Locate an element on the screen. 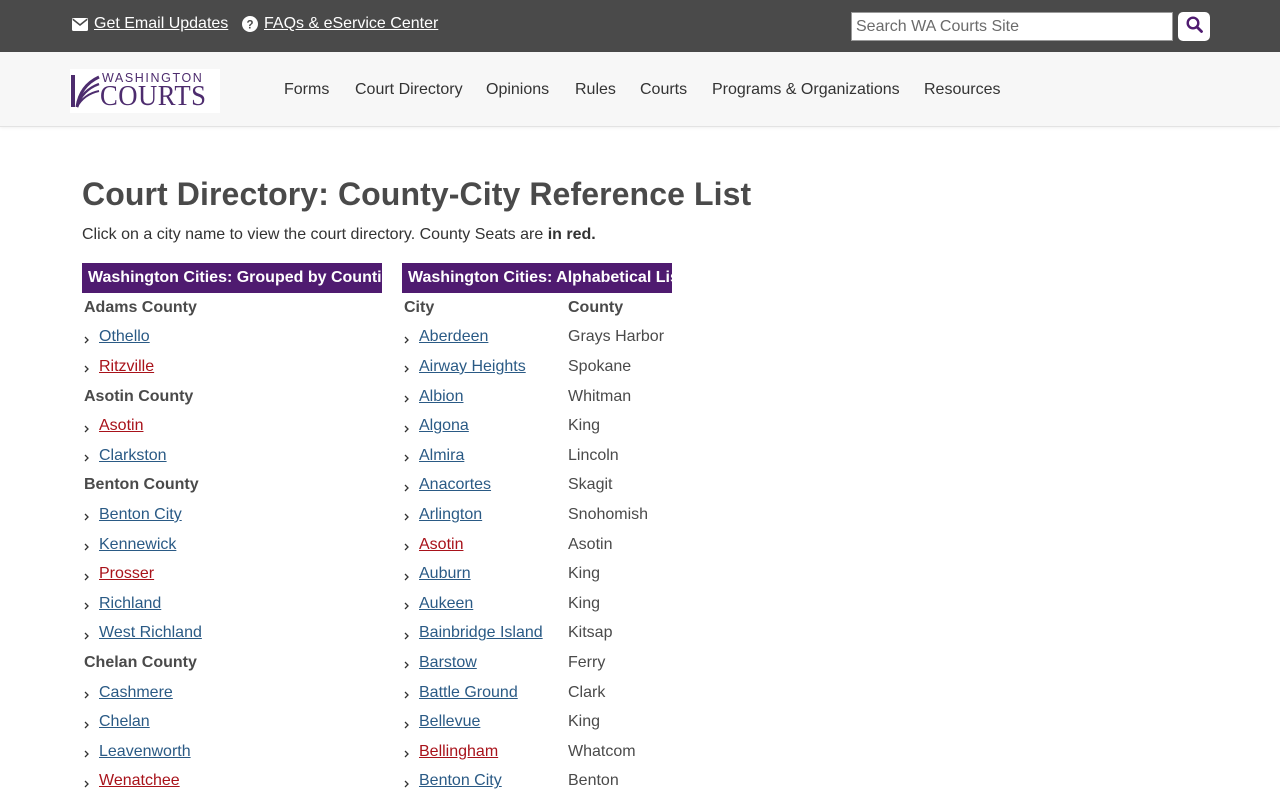 The width and height of the screenshot is (1280, 800). alphabetical-list-header-row: City County is located at coordinates (554, 308).